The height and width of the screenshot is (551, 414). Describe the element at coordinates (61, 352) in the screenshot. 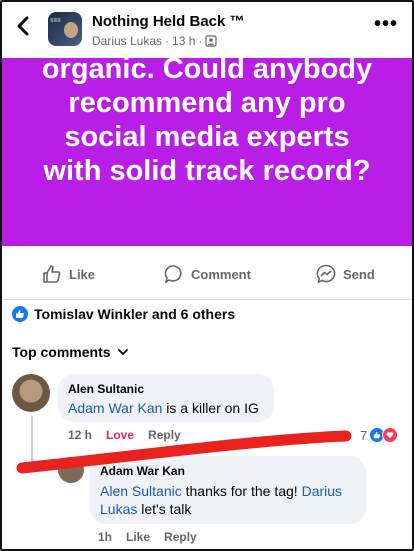

I see `top-comments-label: Top comments` at that location.